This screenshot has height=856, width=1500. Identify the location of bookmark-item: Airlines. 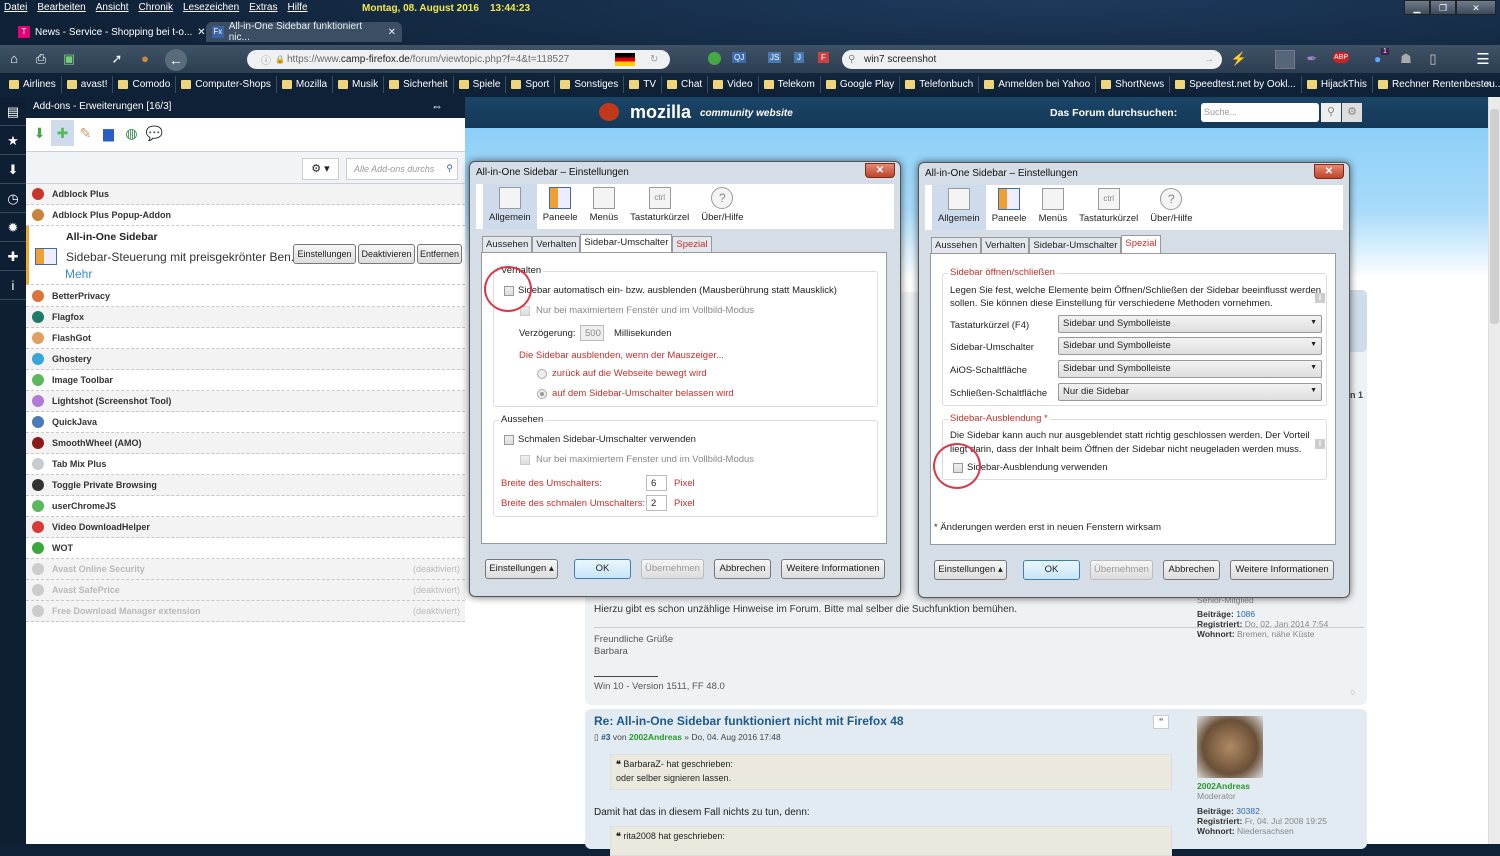
(33, 84).